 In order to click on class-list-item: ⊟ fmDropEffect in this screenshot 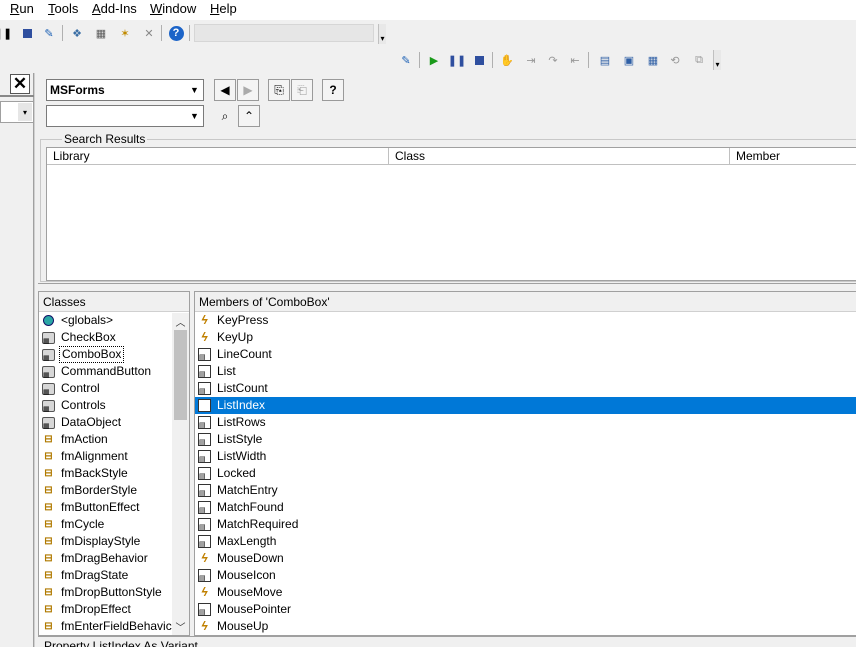, I will do `click(105, 609)`.